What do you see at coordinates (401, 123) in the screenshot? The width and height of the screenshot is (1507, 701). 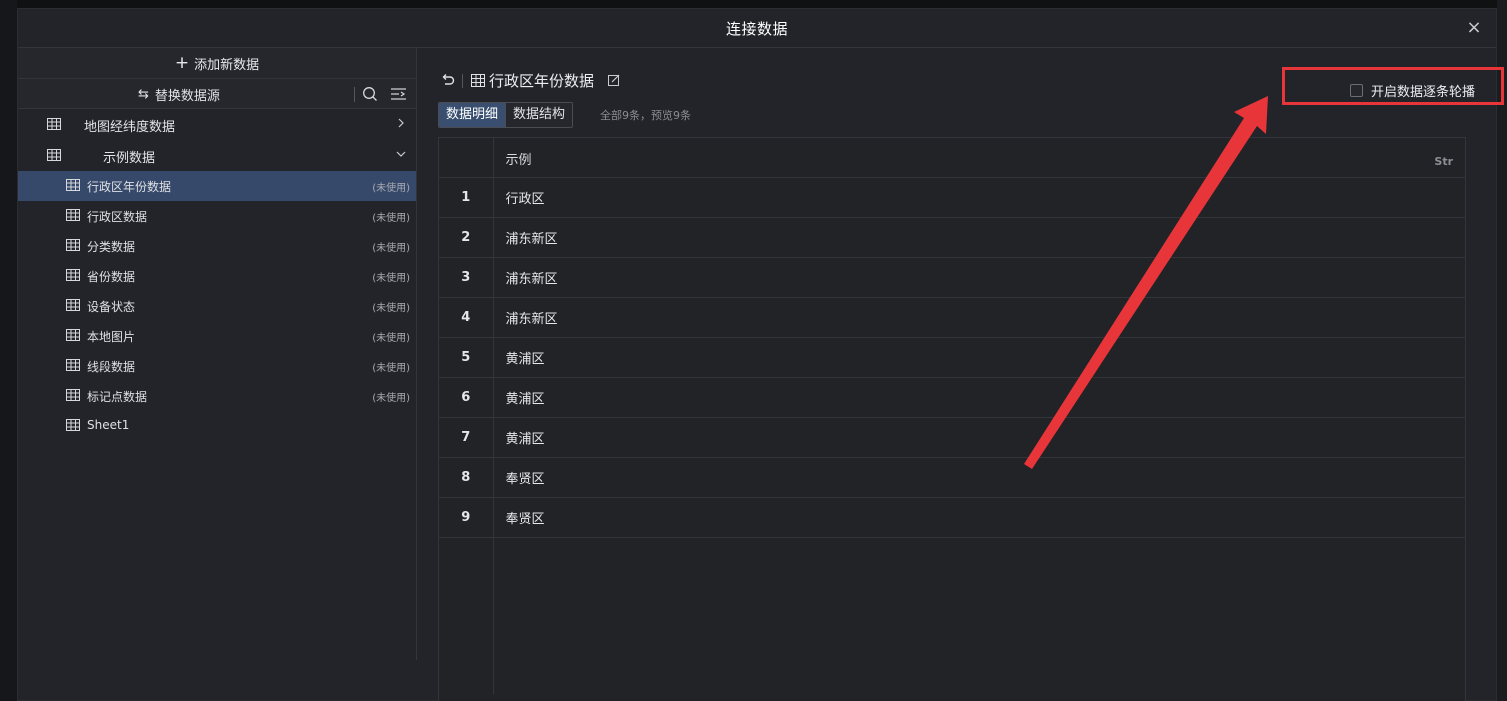 I see `chevron-right-icon` at bounding box center [401, 123].